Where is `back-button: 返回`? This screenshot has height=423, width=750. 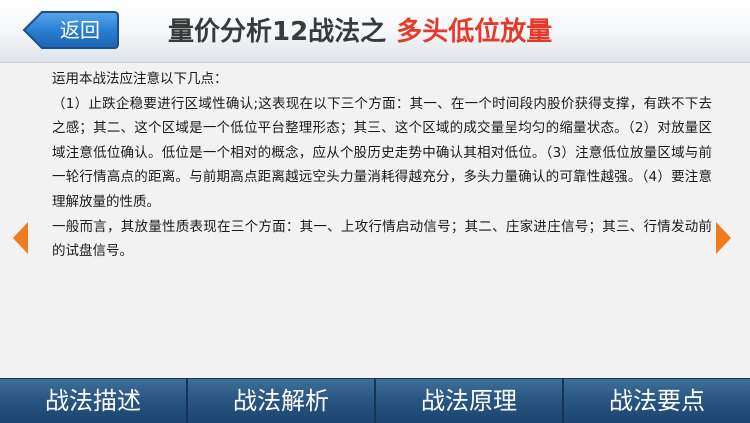 back-button: 返回 is located at coordinates (71, 30).